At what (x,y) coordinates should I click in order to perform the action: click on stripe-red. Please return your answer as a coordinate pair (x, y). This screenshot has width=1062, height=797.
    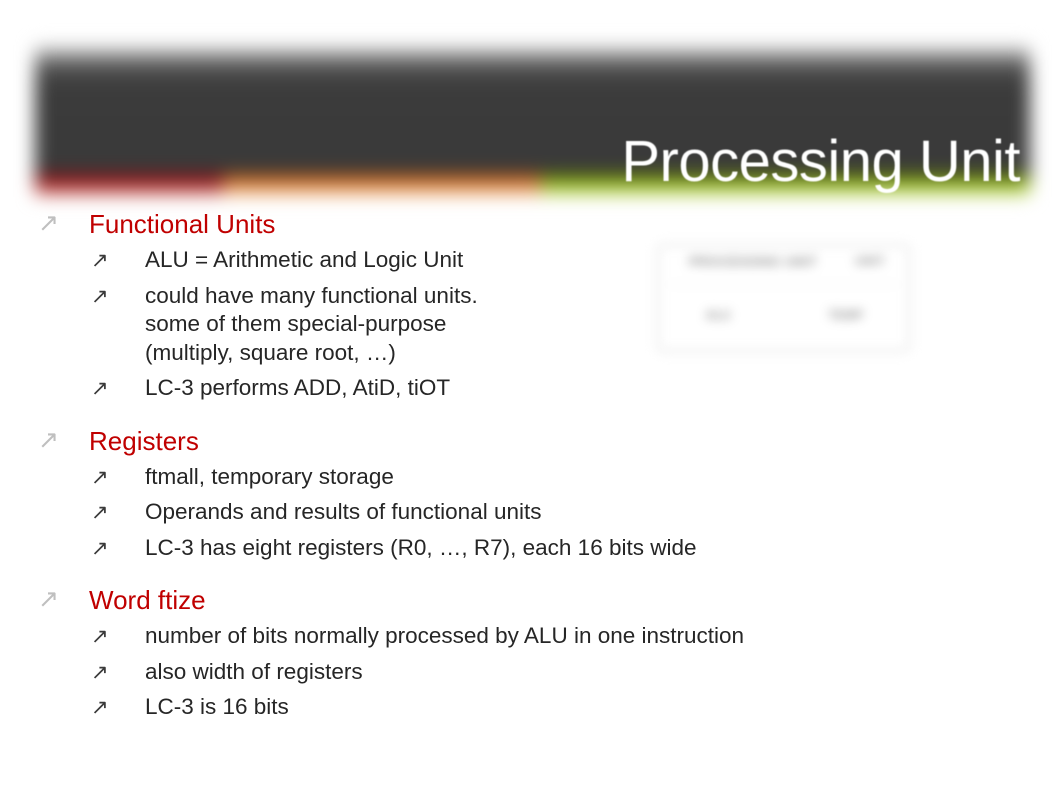
    Looking at the image, I should click on (129, 185).